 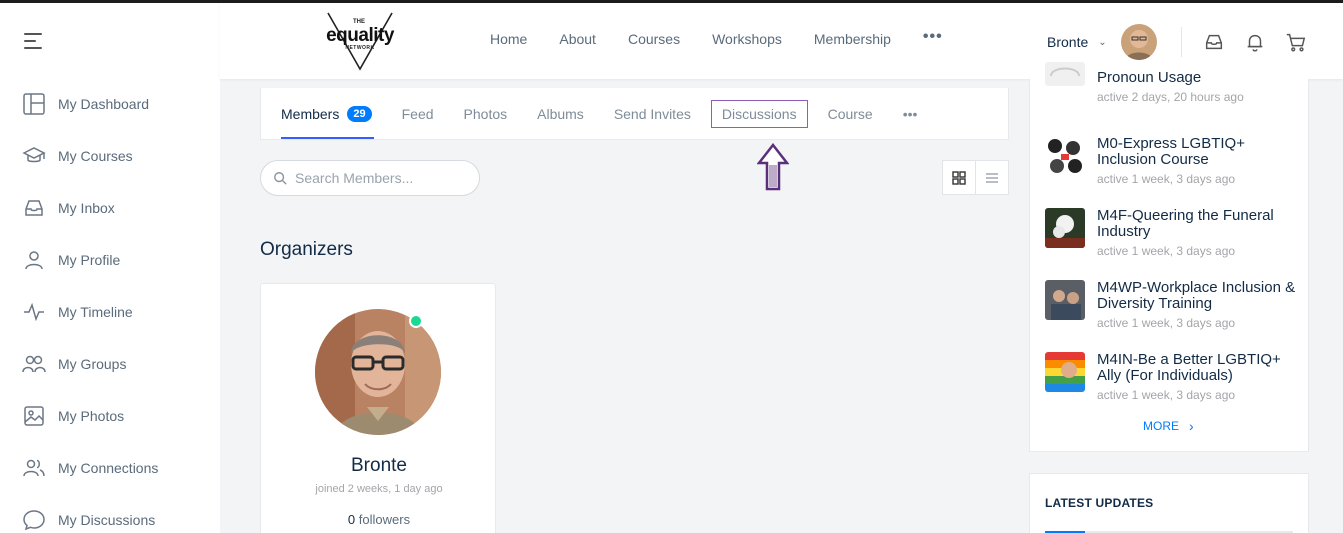 I want to click on cart-icon, so click(x=1296, y=42).